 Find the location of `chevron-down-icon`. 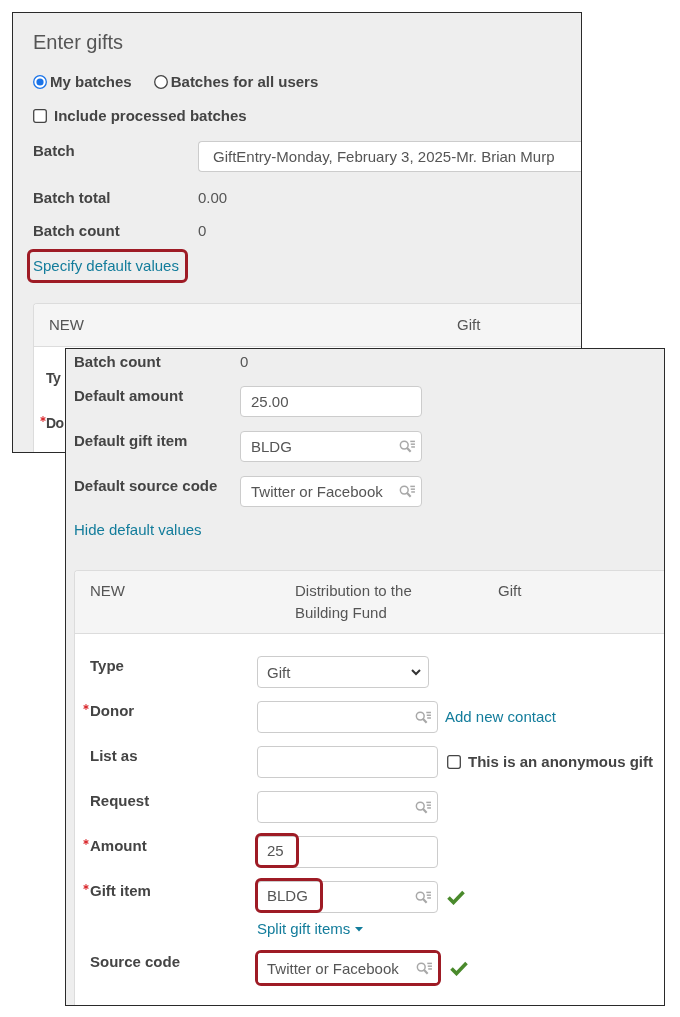

chevron-down-icon is located at coordinates (416, 672).